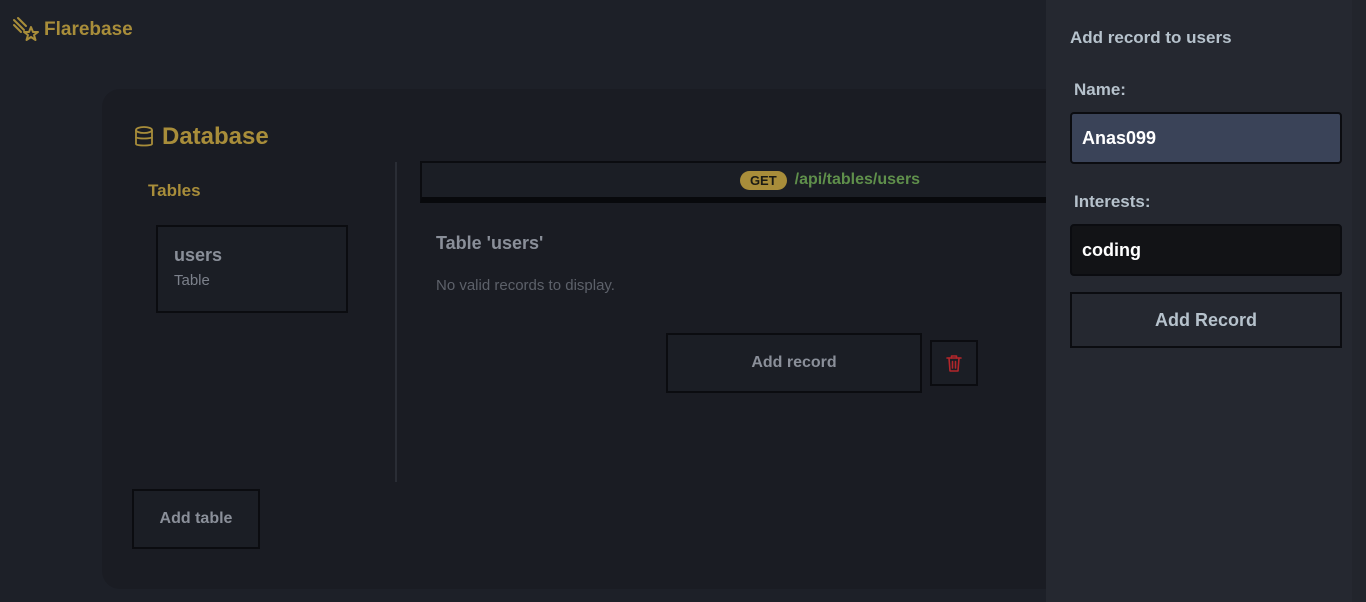 This screenshot has height=602, width=1366. Describe the element at coordinates (88, 29) in the screenshot. I see `brand-name: Flarebase` at that location.